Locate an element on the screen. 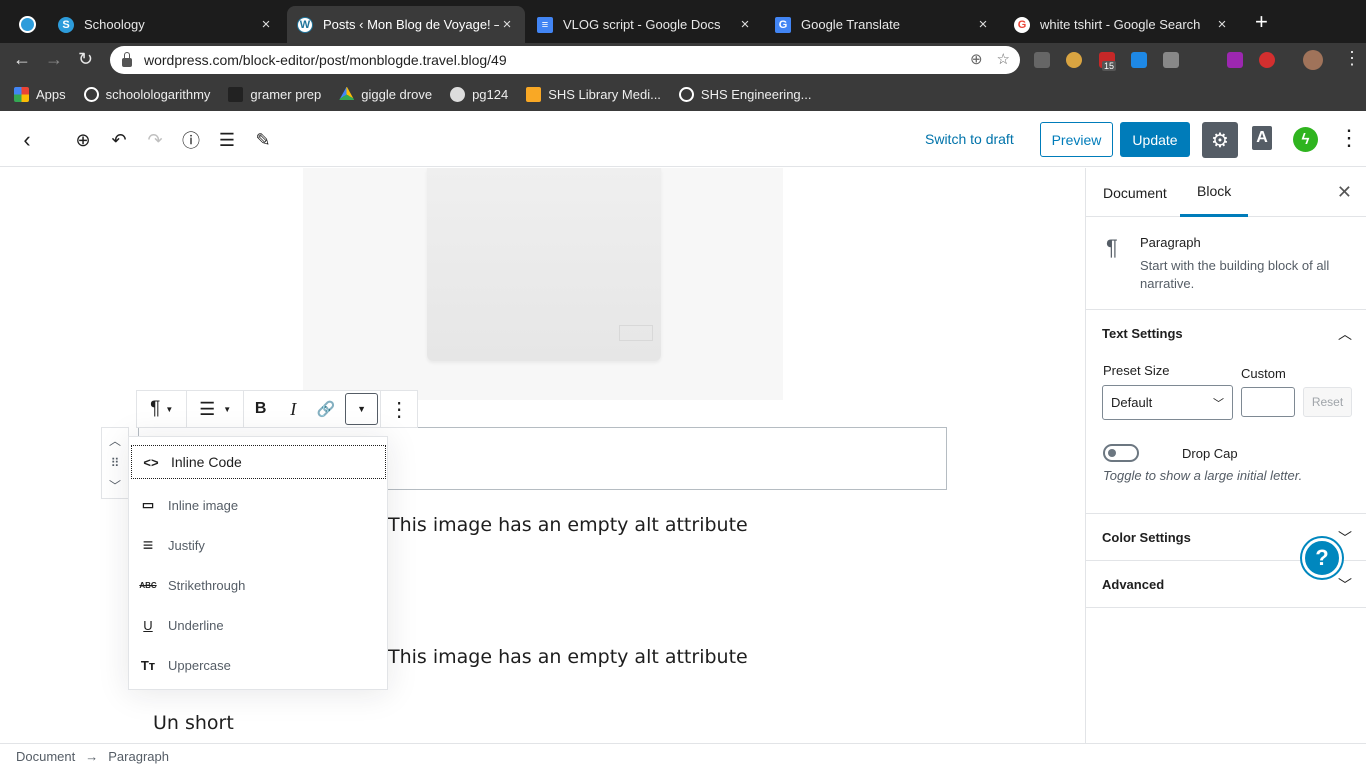 The width and height of the screenshot is (1366, 768). library-icon is located at coordinates (534, 94).